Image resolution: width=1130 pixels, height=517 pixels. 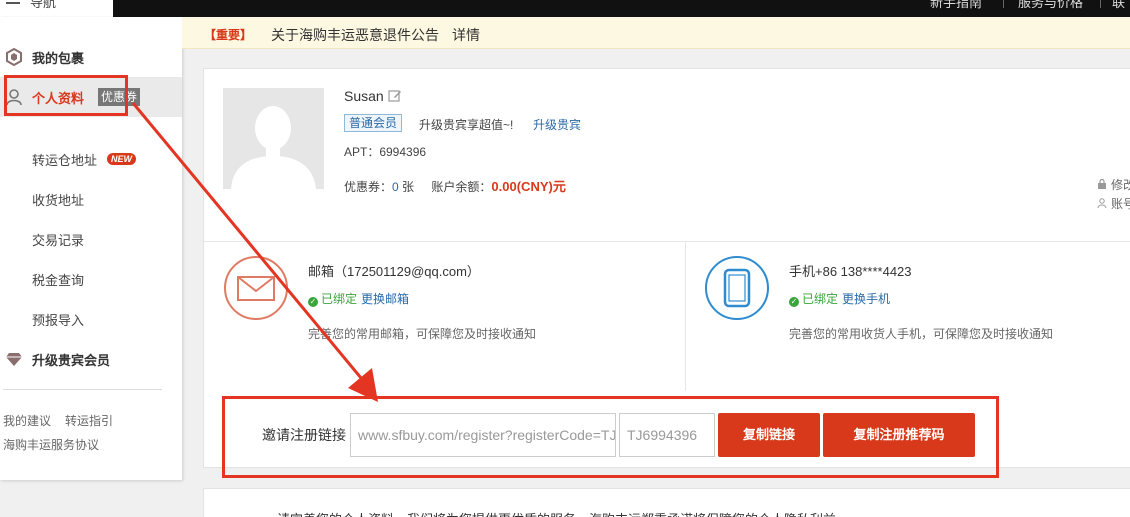 I want to click on notice-tag: 【重要】, so click(x=228, y=35).